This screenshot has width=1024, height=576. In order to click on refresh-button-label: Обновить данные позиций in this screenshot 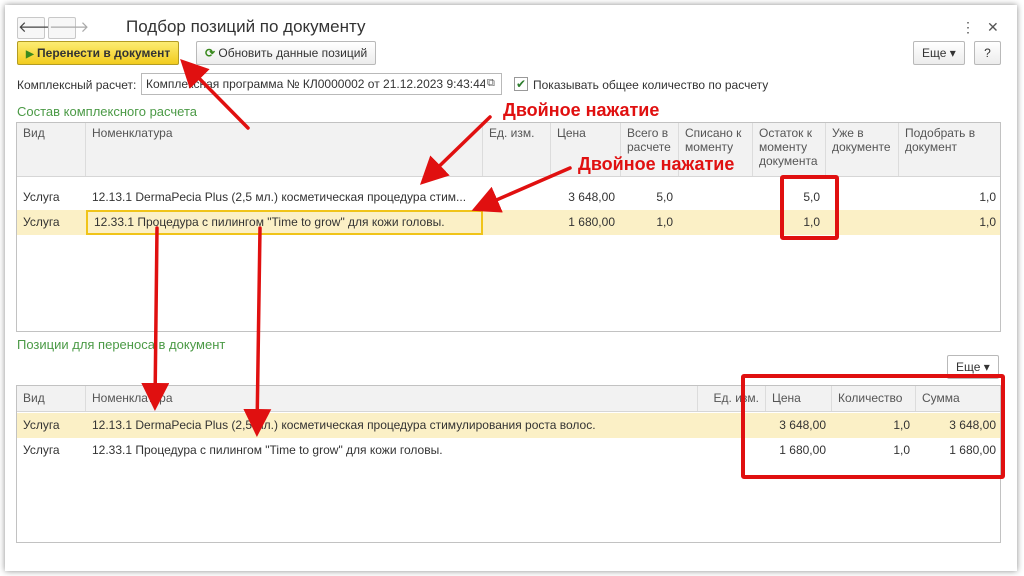, I will do `click(293, 53)`.